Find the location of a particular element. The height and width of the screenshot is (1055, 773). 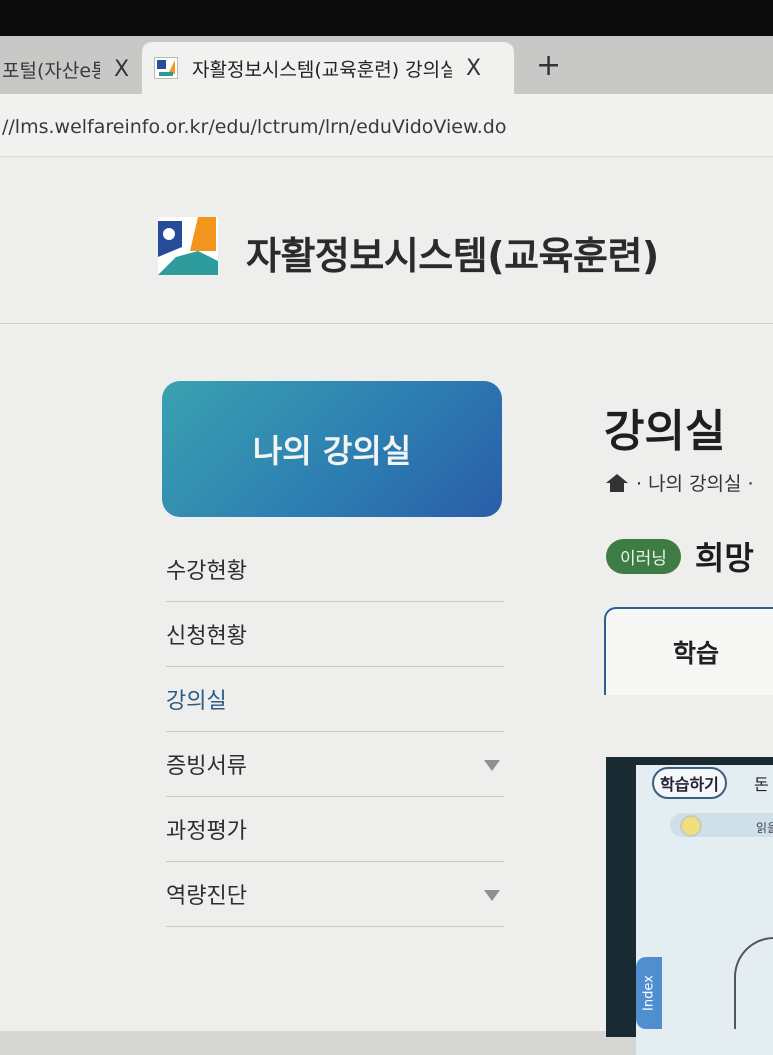

breadcrumb-text: · 나의 강의실 · is located at coordinates (695, 482).